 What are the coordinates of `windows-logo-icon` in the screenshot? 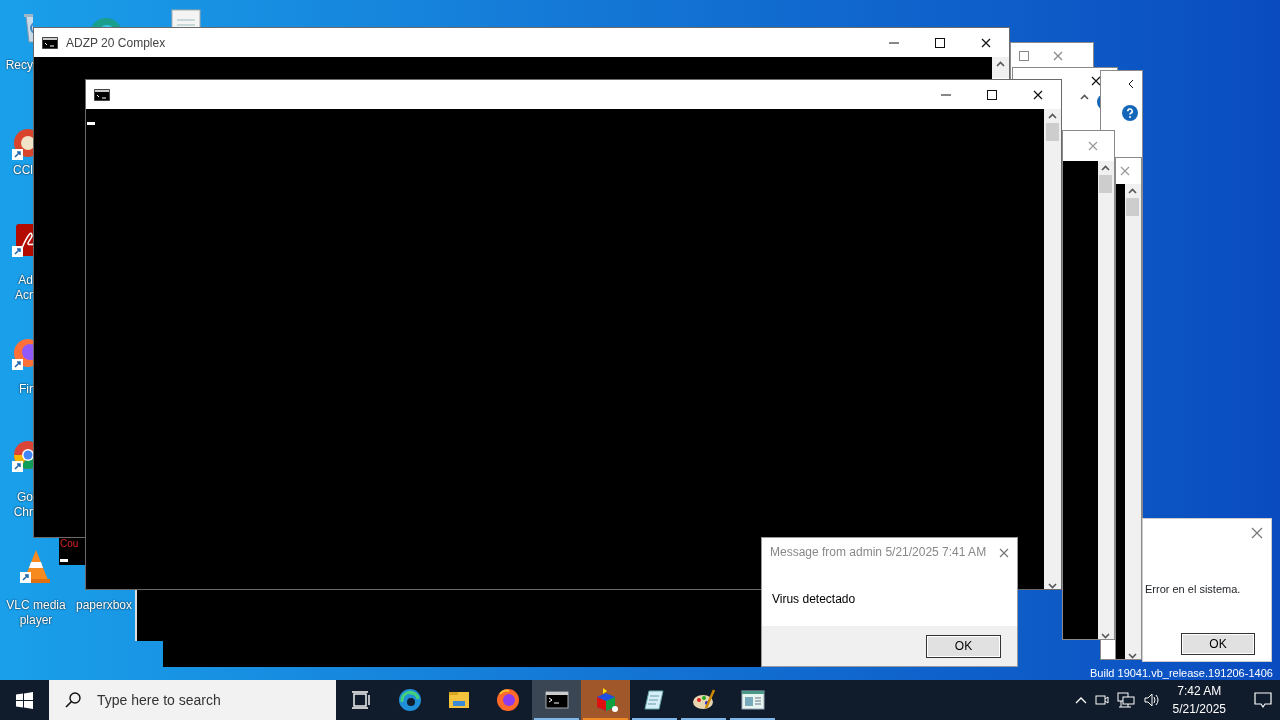 It's located at (24, 700).